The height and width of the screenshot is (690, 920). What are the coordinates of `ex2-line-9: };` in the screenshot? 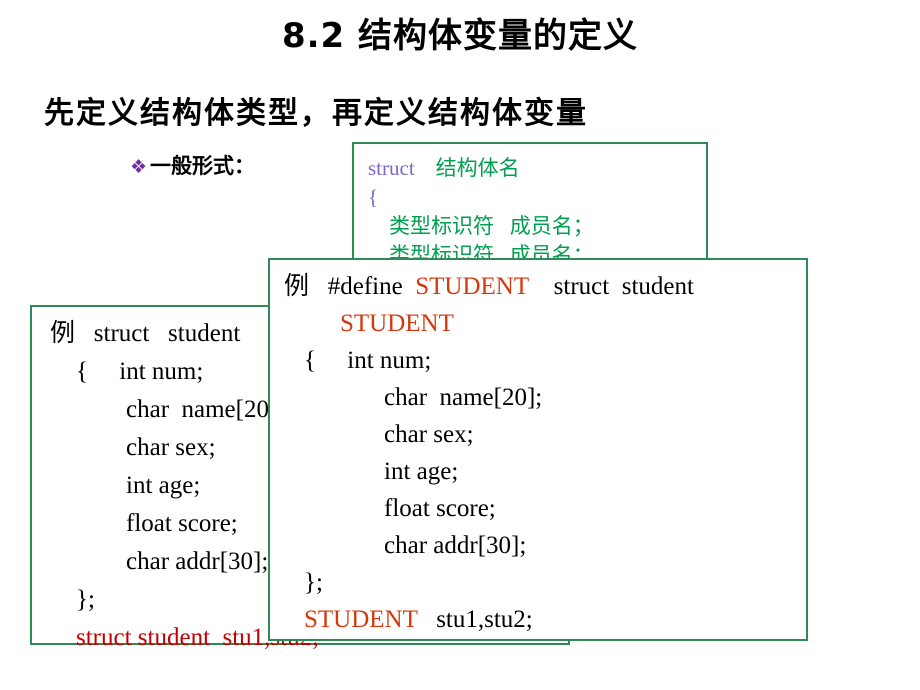 It's located at (313, 582).